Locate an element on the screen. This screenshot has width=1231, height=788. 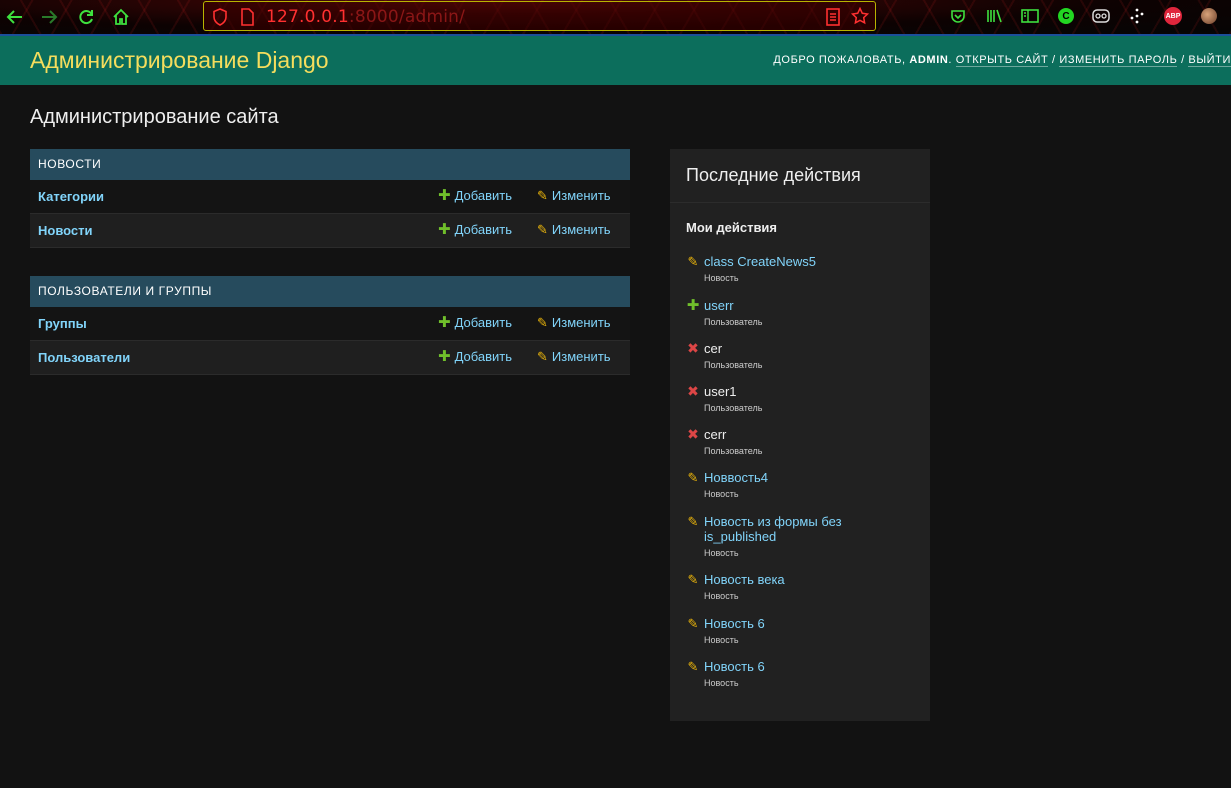
url-host: 127.0.0.1 is located at coordinates (307, 17).